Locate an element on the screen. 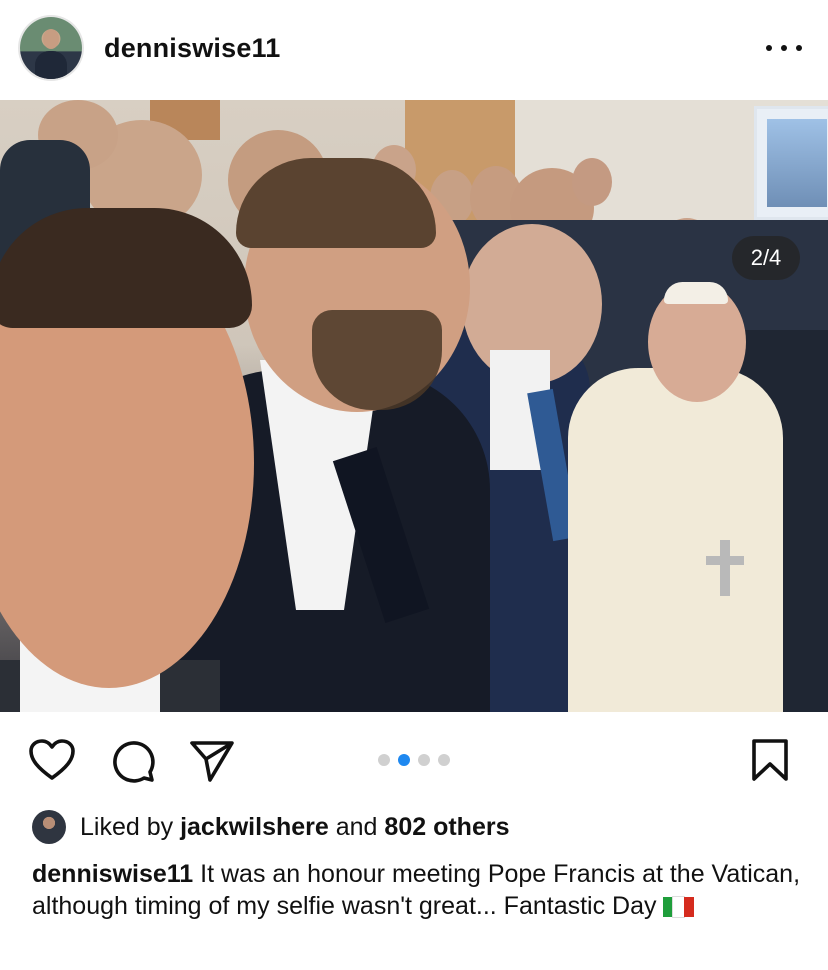 This screenshot has width=828, height=970. heart-icon is located at coordinates (52, 762).